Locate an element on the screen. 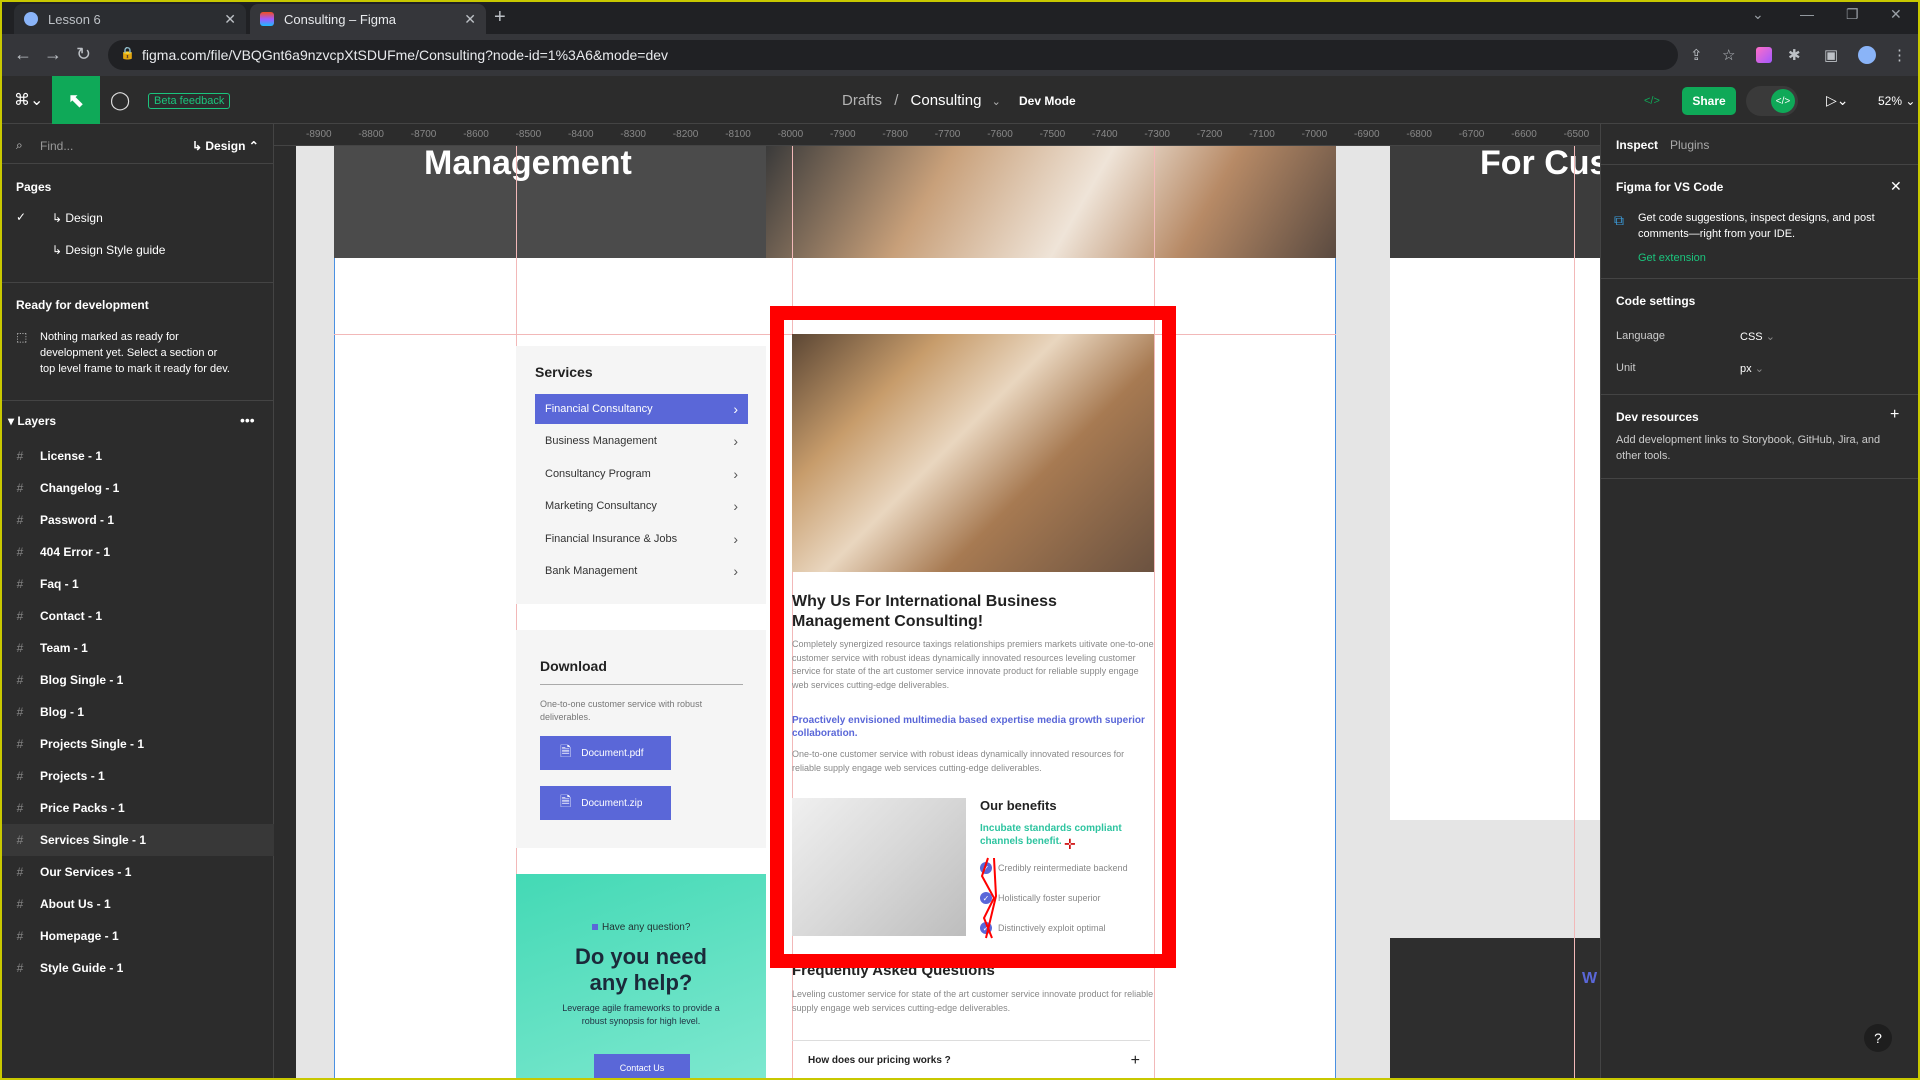  layer-item: # Password - 1 is located at coordinates (137, 520).